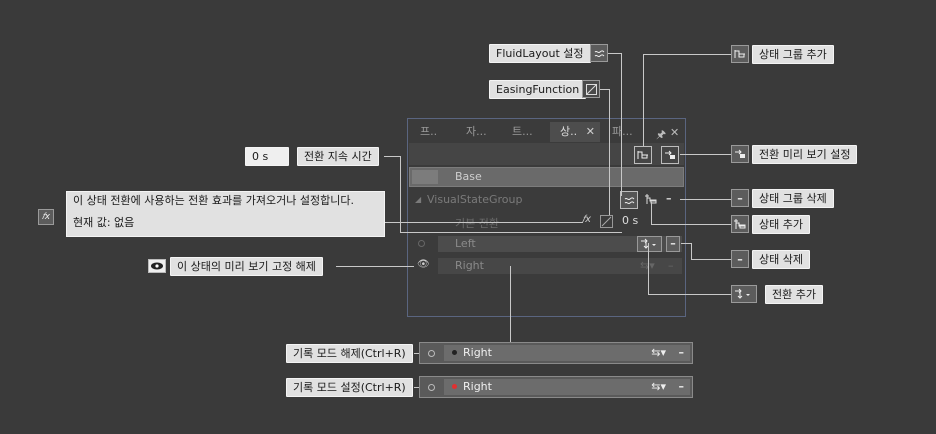 The image size is (936, 434). Describe the element at coordinates (477, 386) in the screenshot. I see `record-on-state-label: Right` at that location.